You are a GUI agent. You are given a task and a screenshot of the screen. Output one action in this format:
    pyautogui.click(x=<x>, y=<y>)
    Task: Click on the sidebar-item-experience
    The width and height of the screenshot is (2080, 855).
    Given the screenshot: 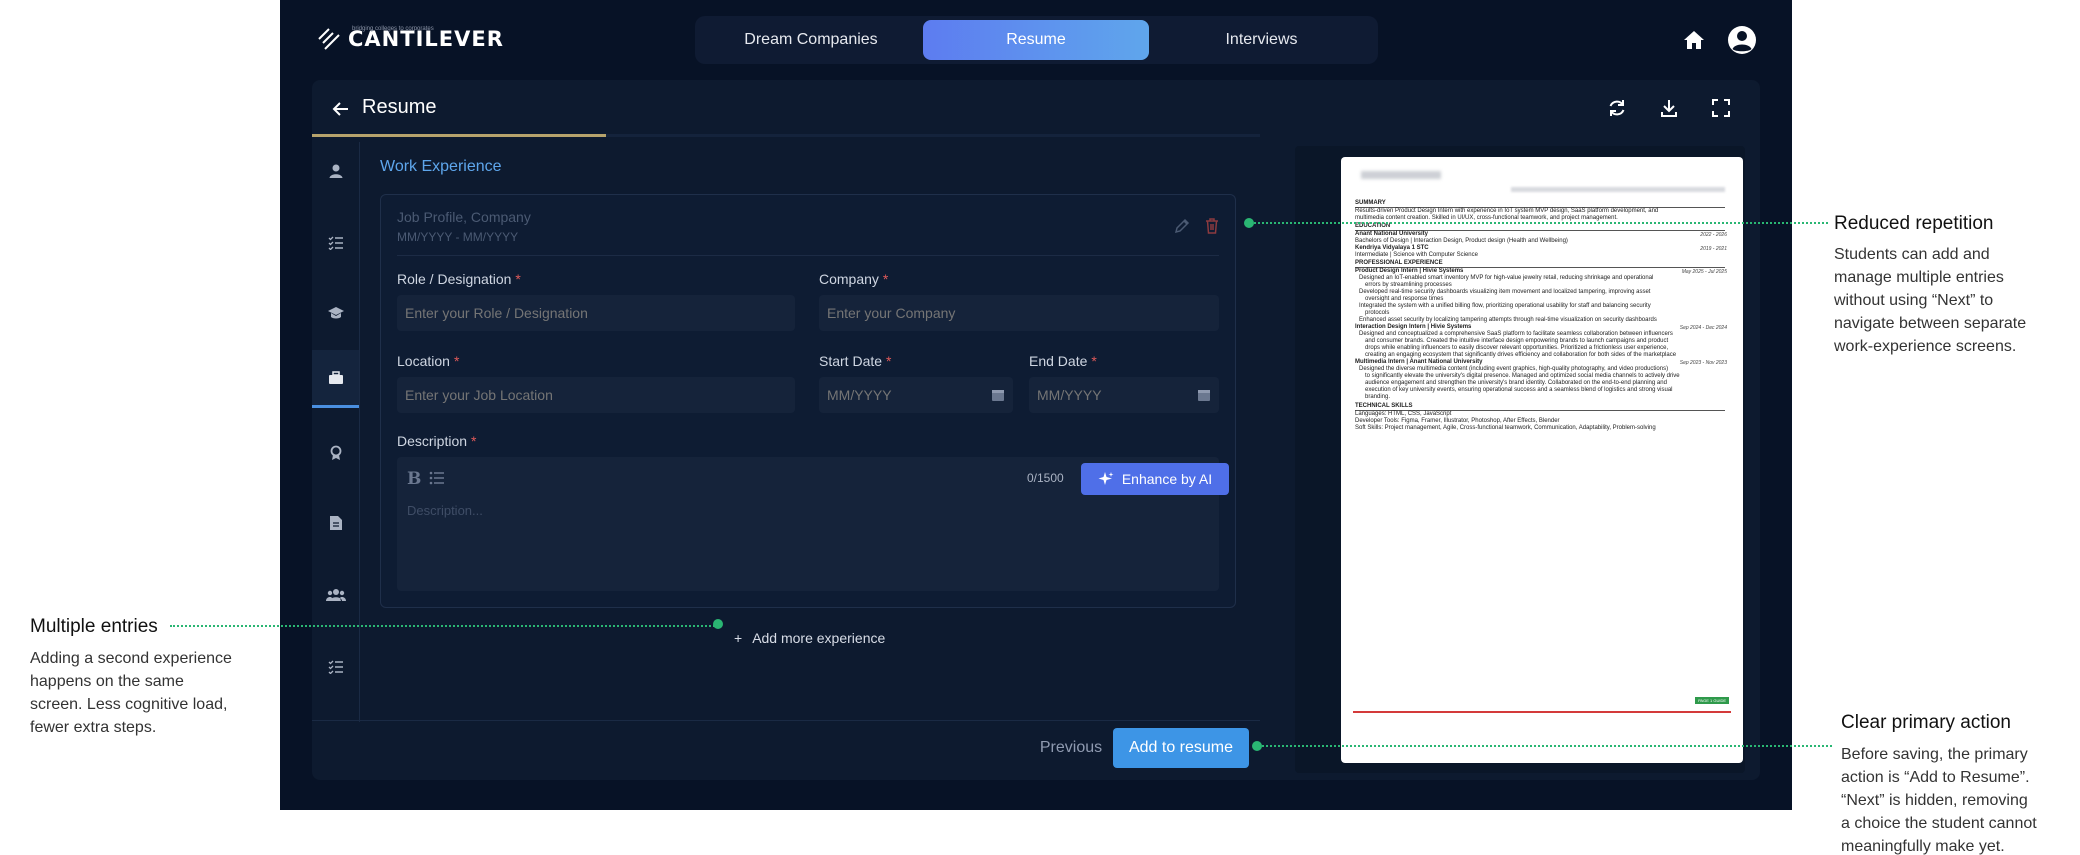 What is the action you would take?
    pyautogui.click(x=335, y=379)
    